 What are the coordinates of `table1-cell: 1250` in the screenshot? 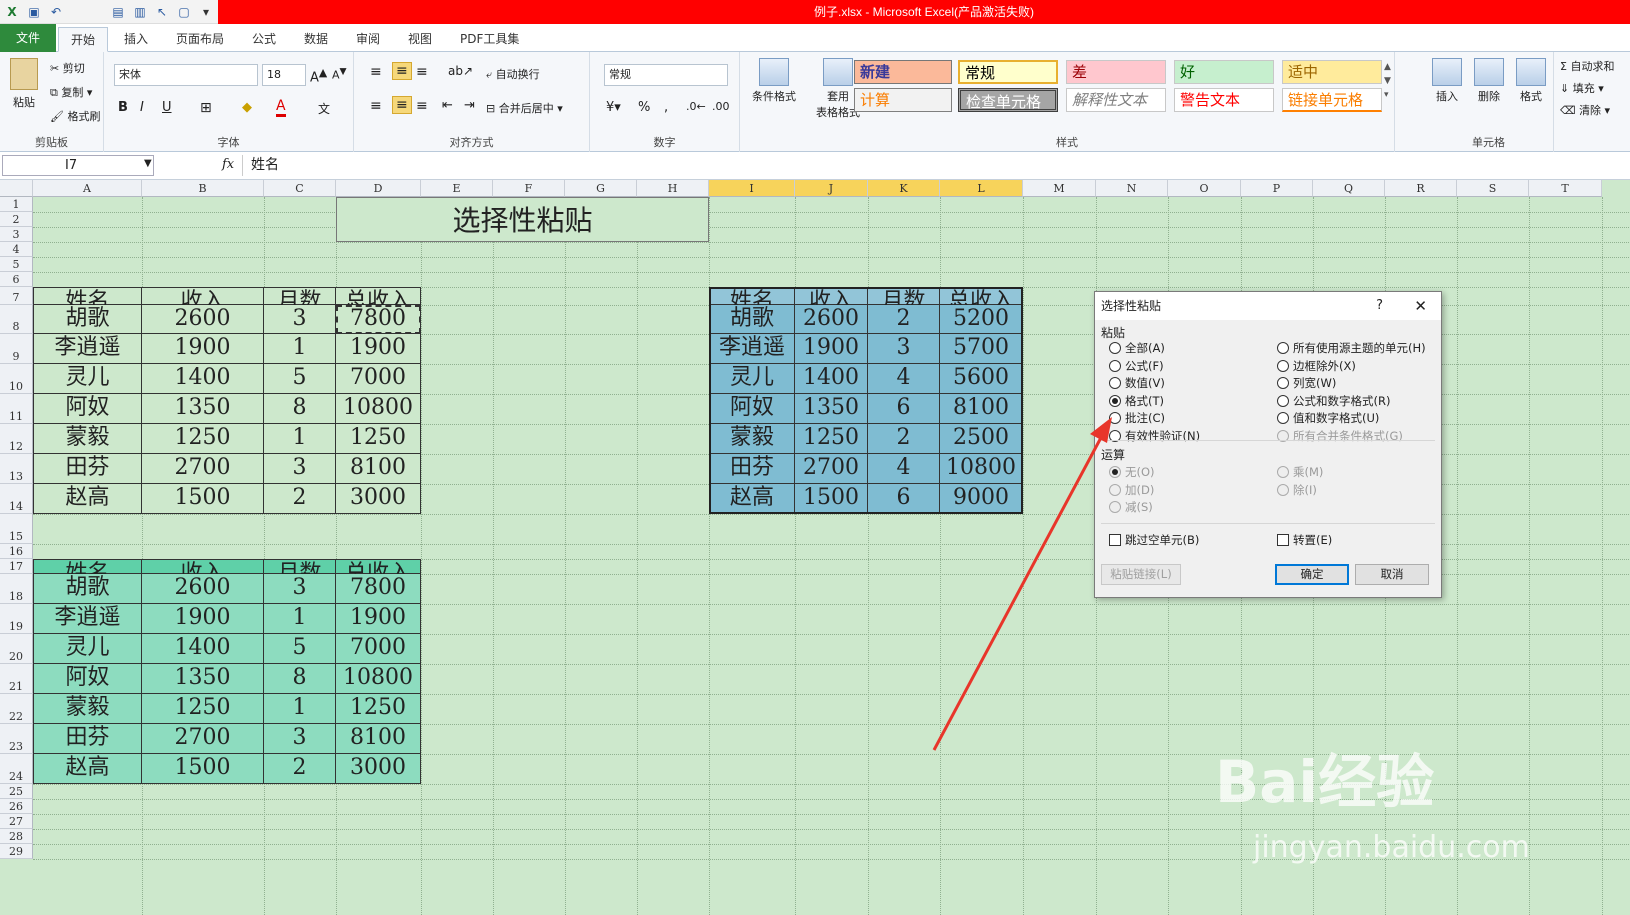 It's located at (378, 439).